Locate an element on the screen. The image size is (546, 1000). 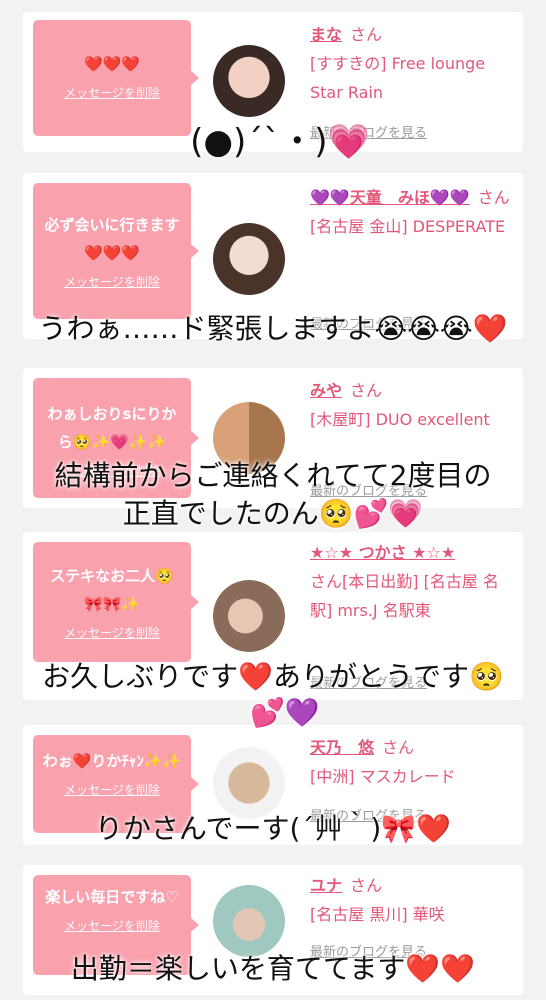
profile-info: 天乃 悠さん [中洲] マスカレード is located at coordinates (412, 762).